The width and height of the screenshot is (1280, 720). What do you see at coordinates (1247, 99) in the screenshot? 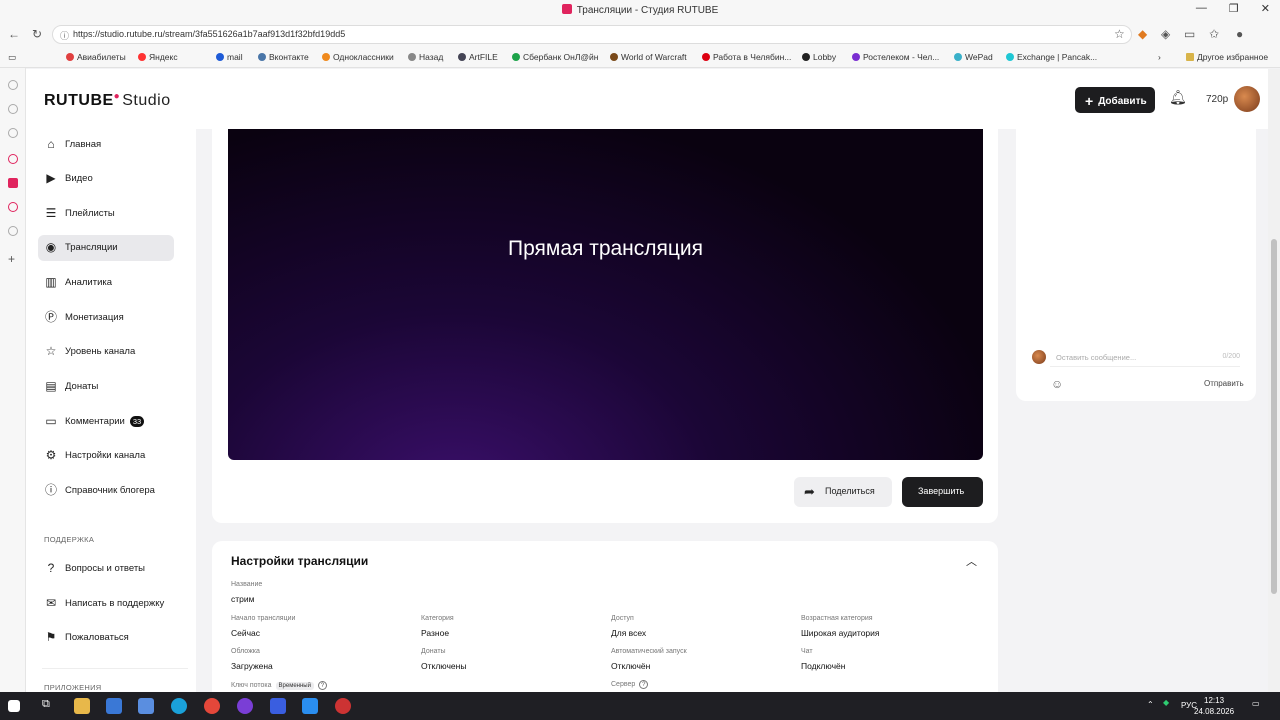
I see `avatar` at bounding box center [1247, 99].